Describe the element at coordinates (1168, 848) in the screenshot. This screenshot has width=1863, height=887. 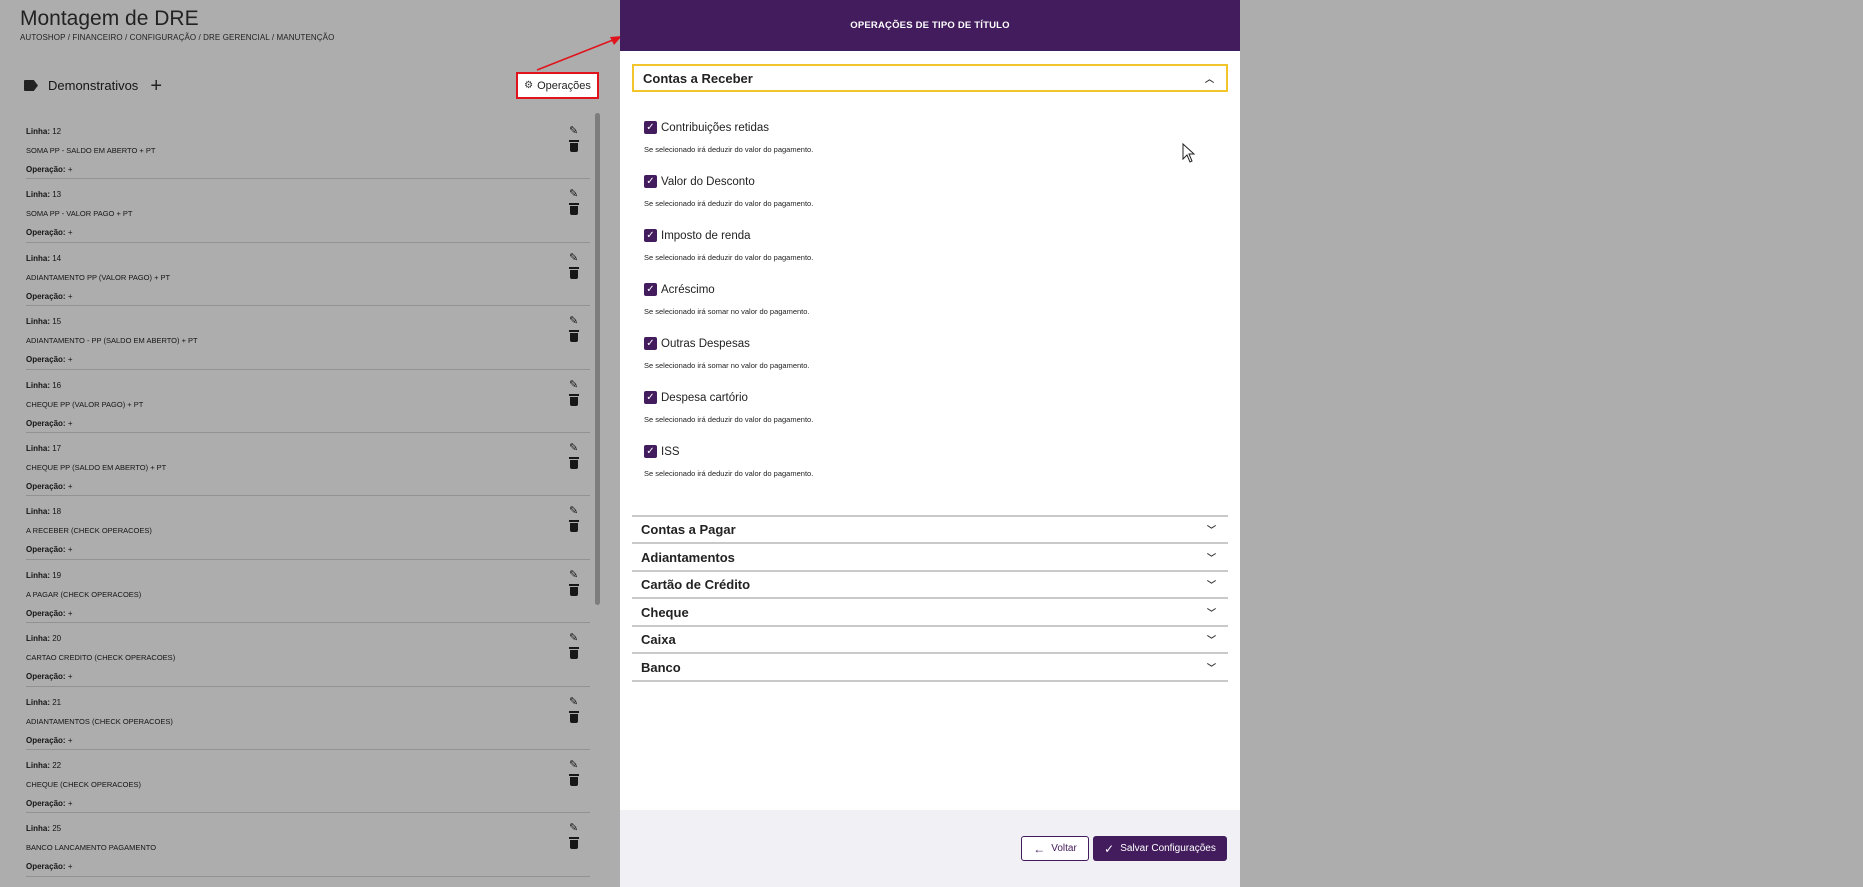
I see `save-button-label: Salvar Configurações` at that location.